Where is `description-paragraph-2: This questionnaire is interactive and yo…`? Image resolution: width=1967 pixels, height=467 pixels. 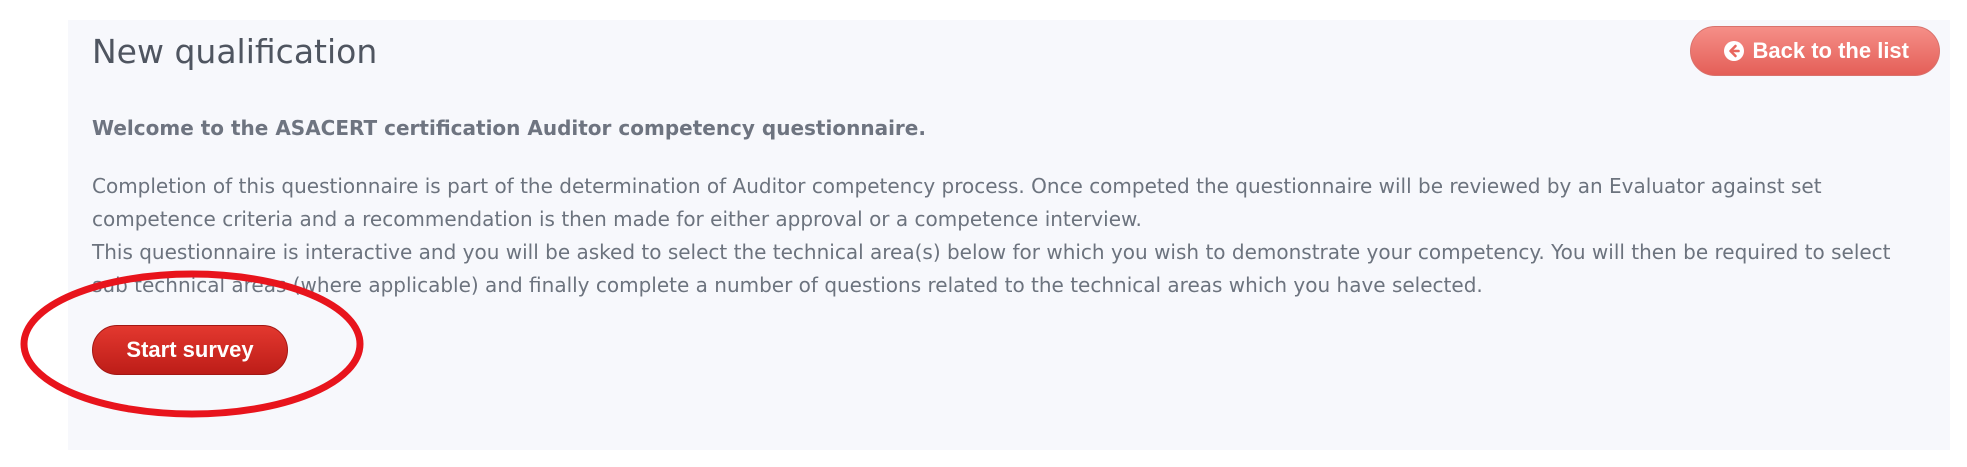 description-paragraph-2: This questionnaire is interactive and yo… is located at coordinates (991, 268).